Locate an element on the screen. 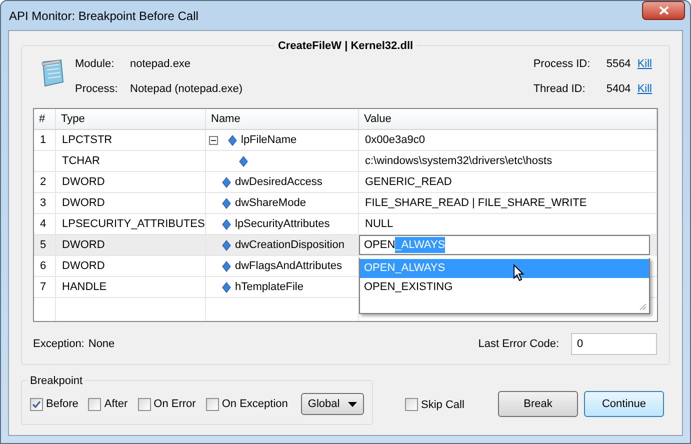  dropdown-arrow-icon is located at coordinates (352, 404).